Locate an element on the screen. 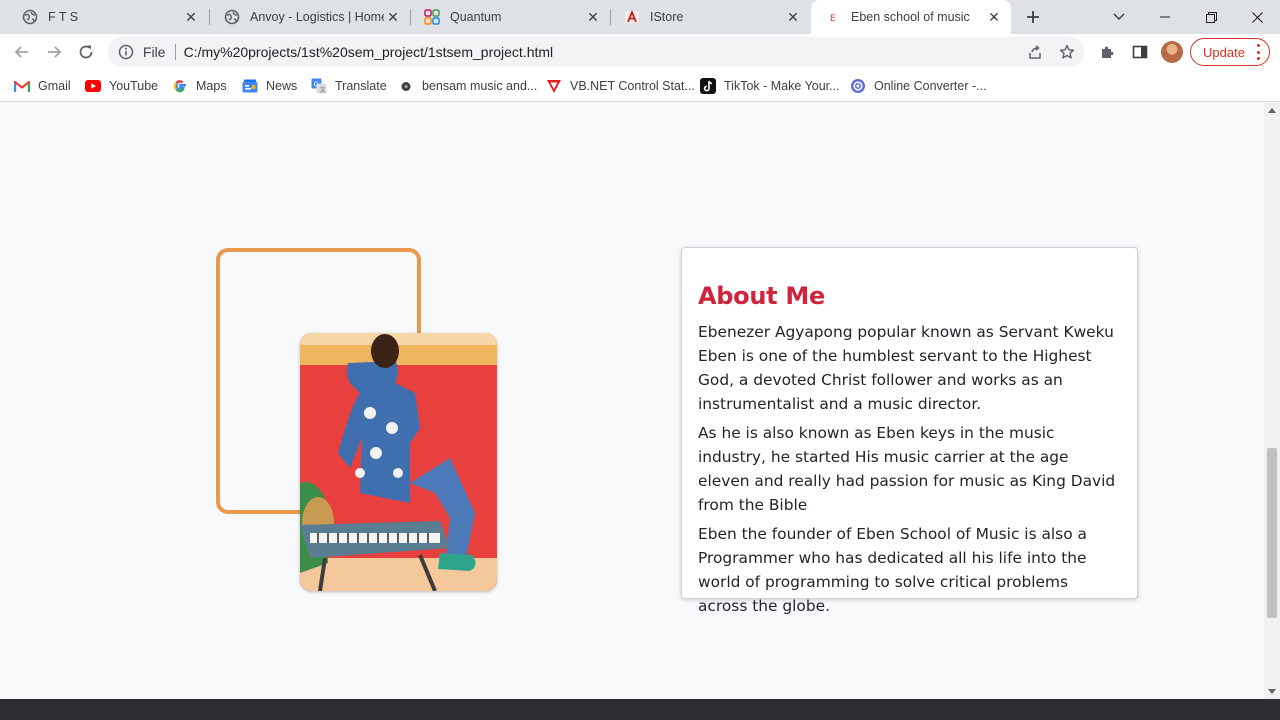 The image size is (1280, 720). google-maps-icon is located at coordinates (180, 86).